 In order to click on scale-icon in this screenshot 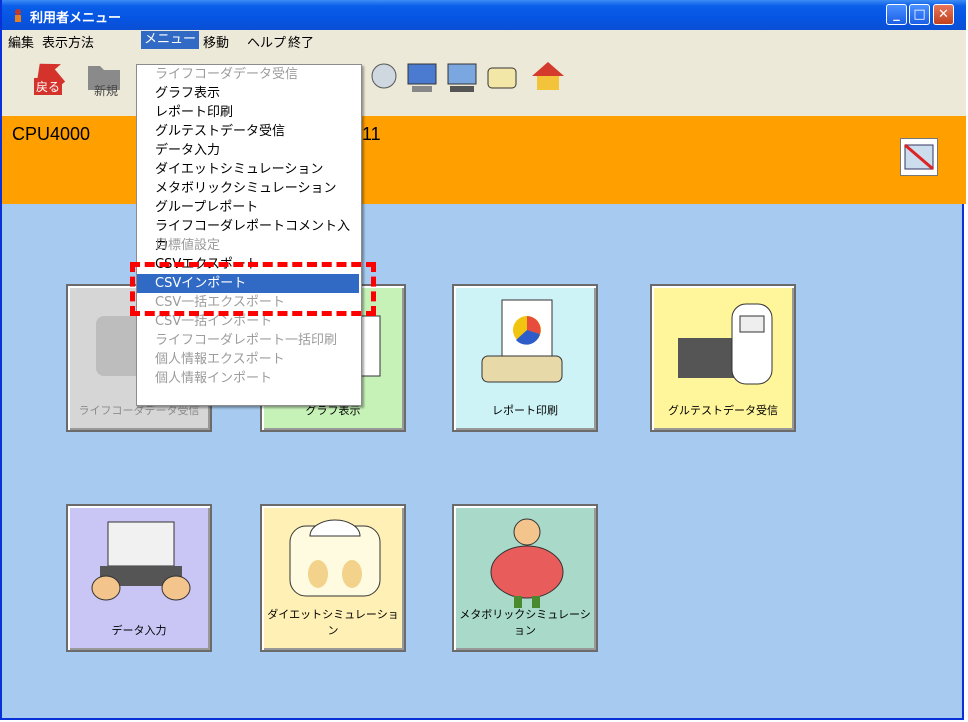, I will do `click(502, 78)`.